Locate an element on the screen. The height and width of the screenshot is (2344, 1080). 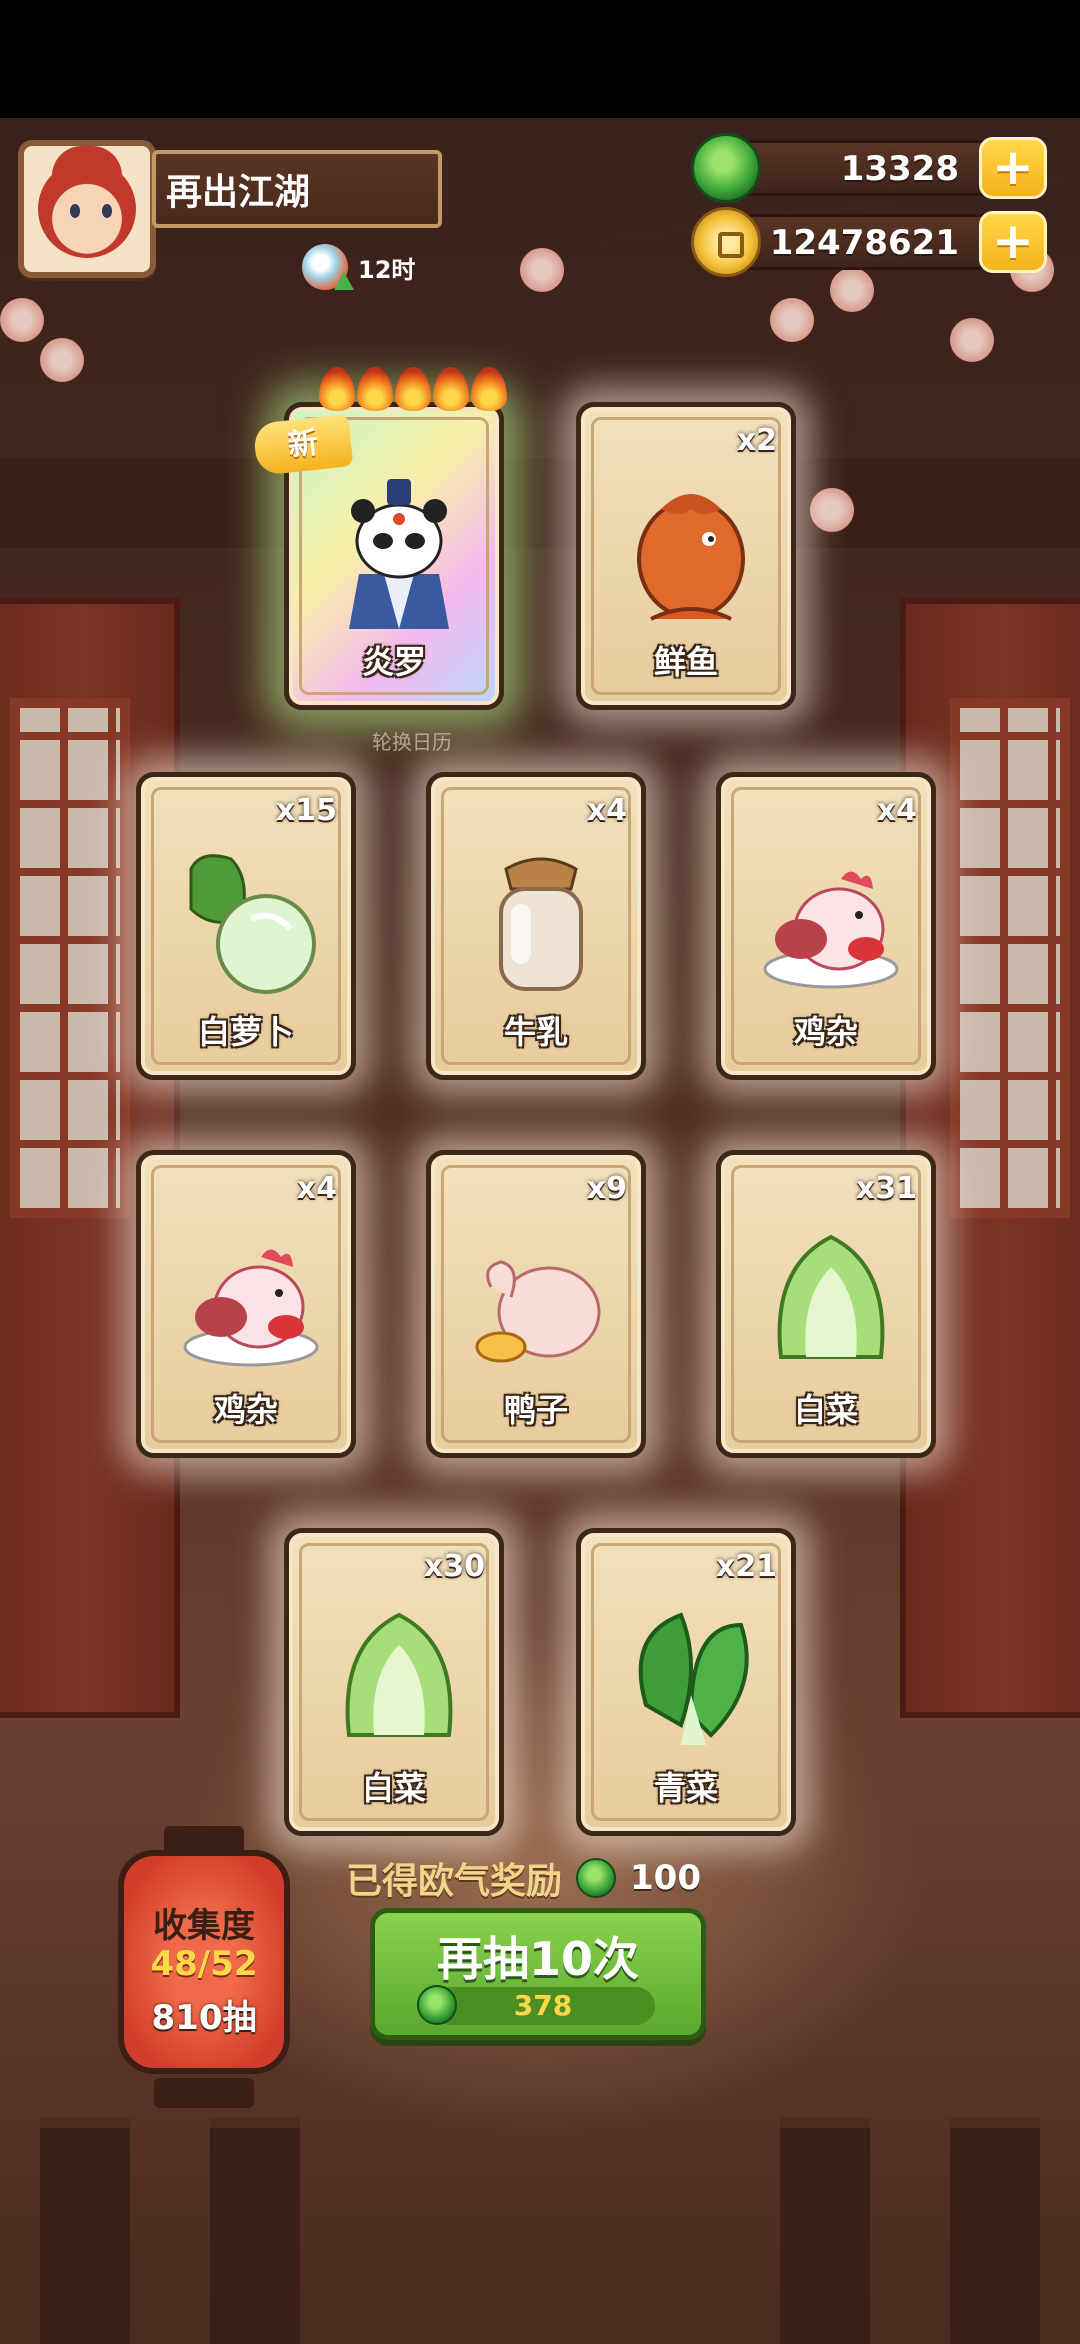
collection-progress: 48/52 is located at coordinates (204, 1964).